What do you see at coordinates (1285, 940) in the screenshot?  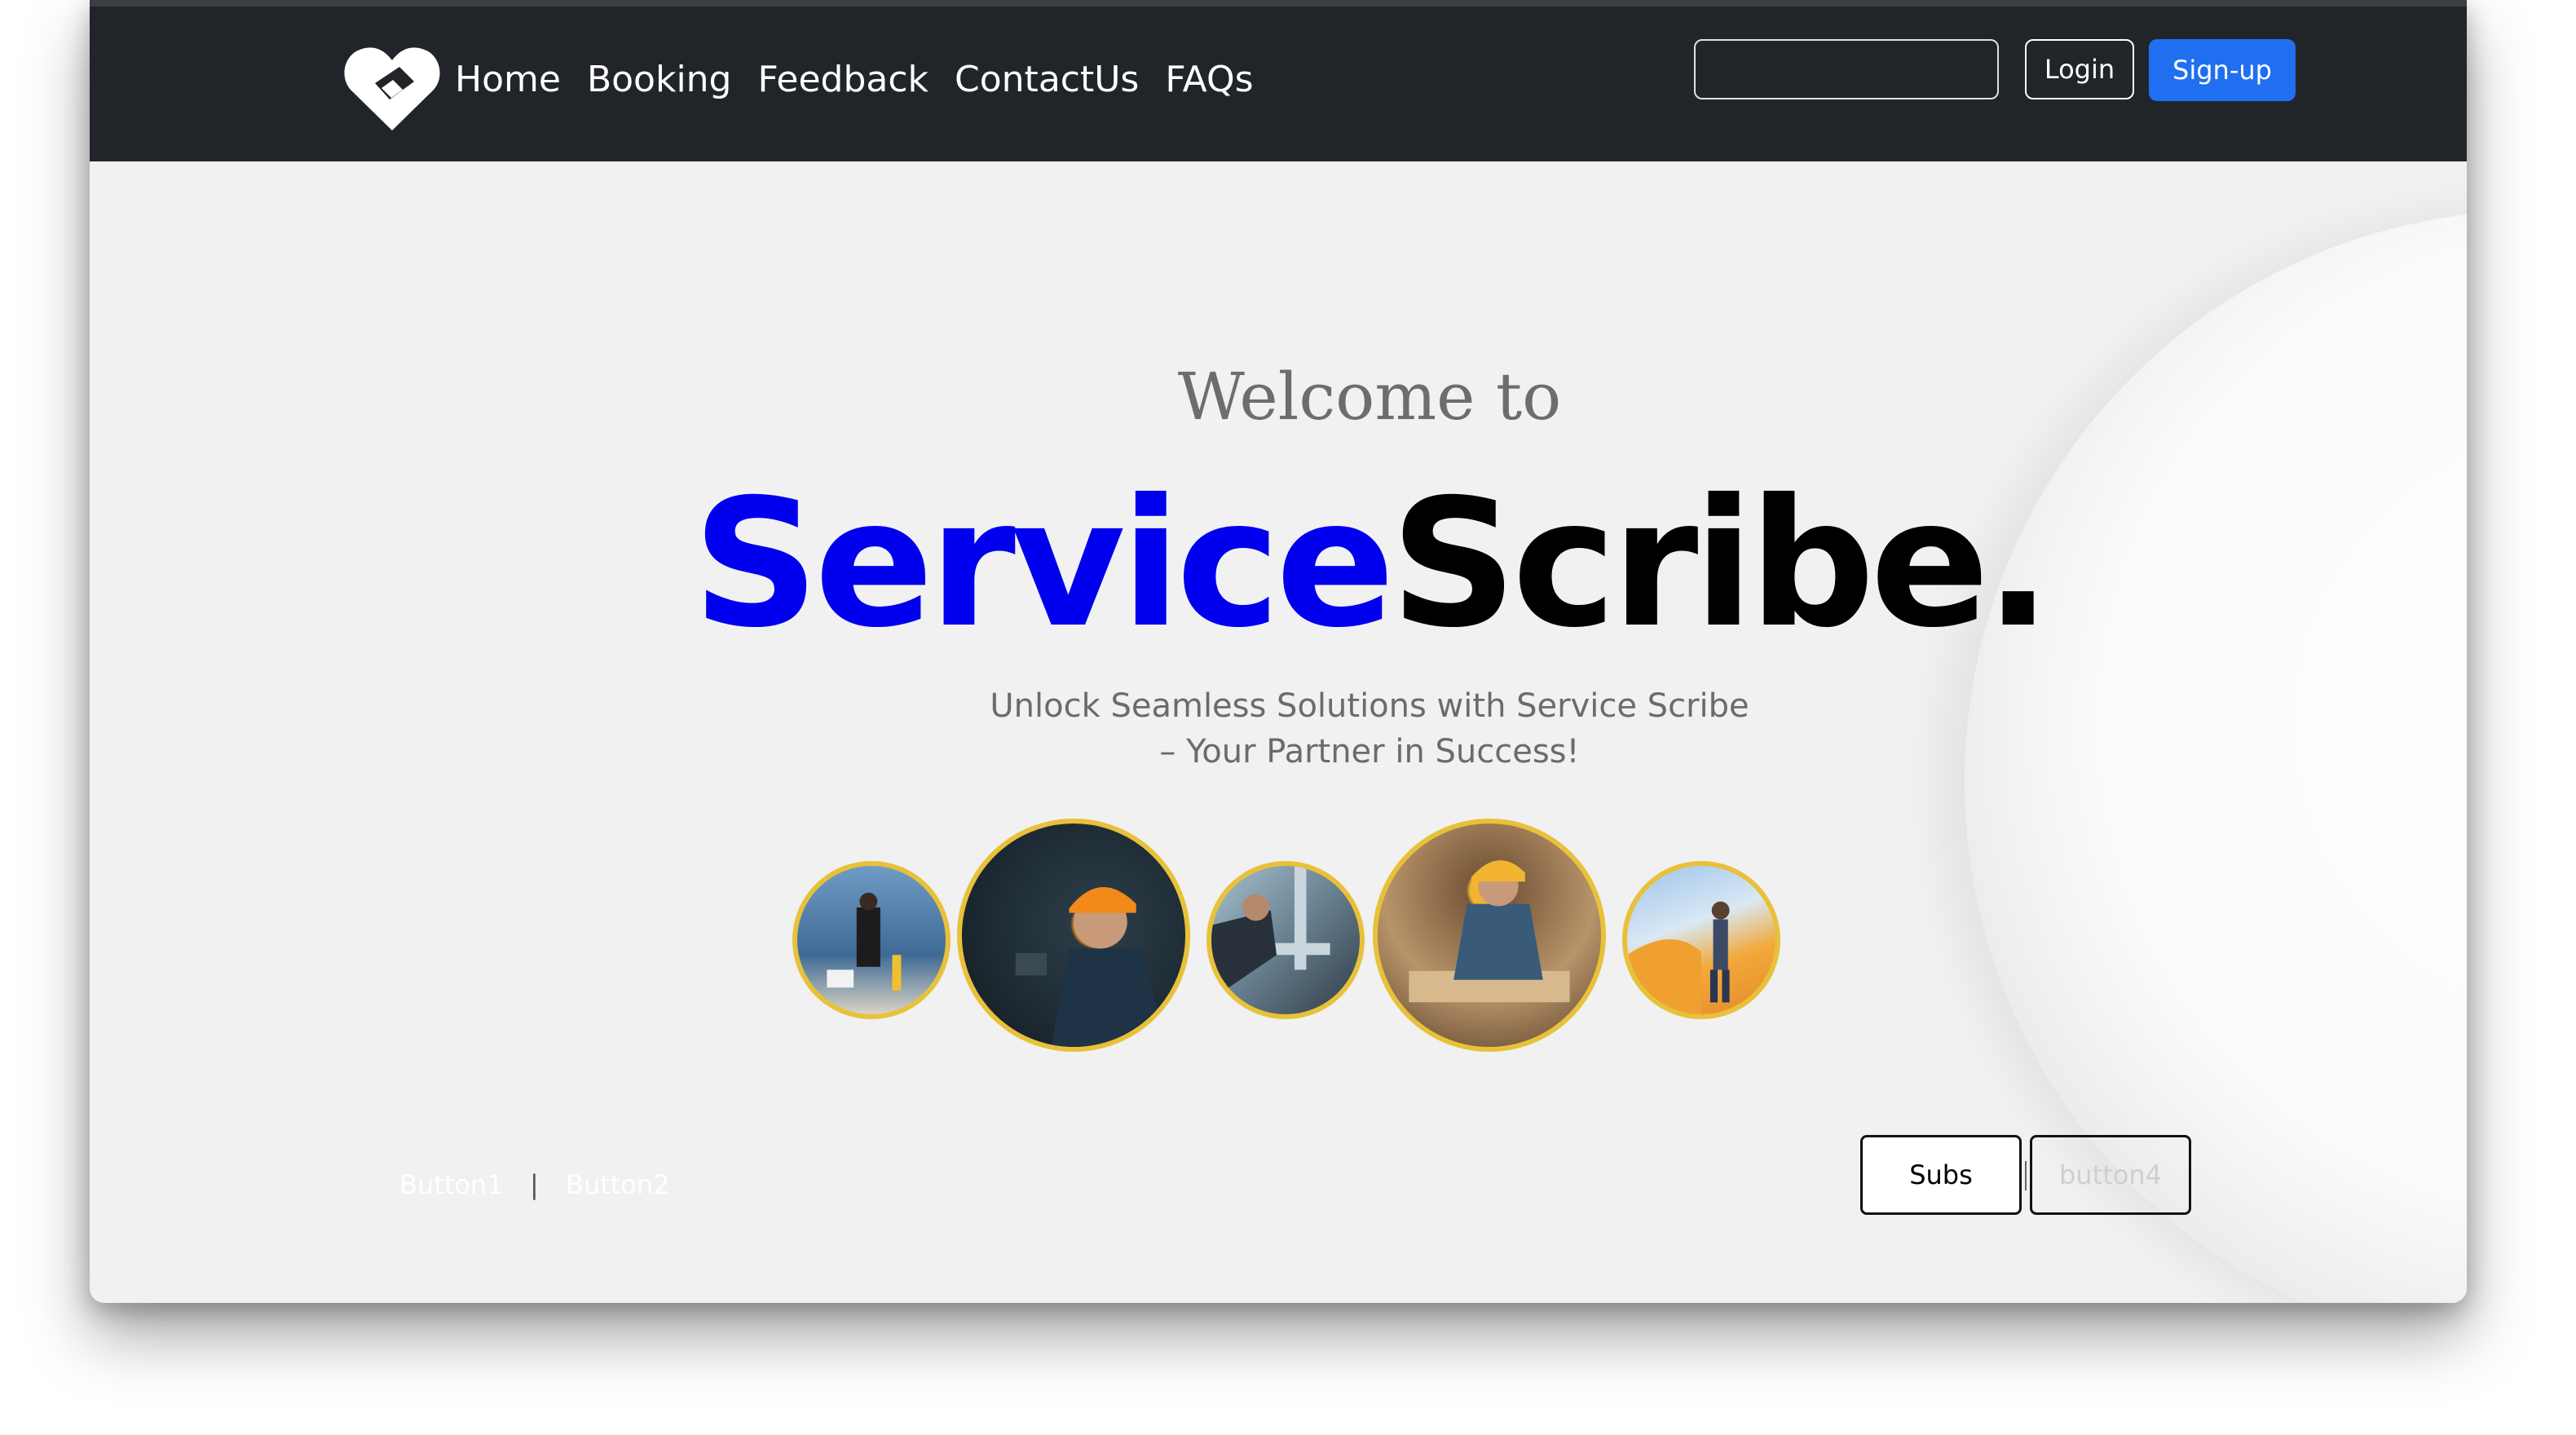 I see `plumber-image` at bounding box center [1285, 940].